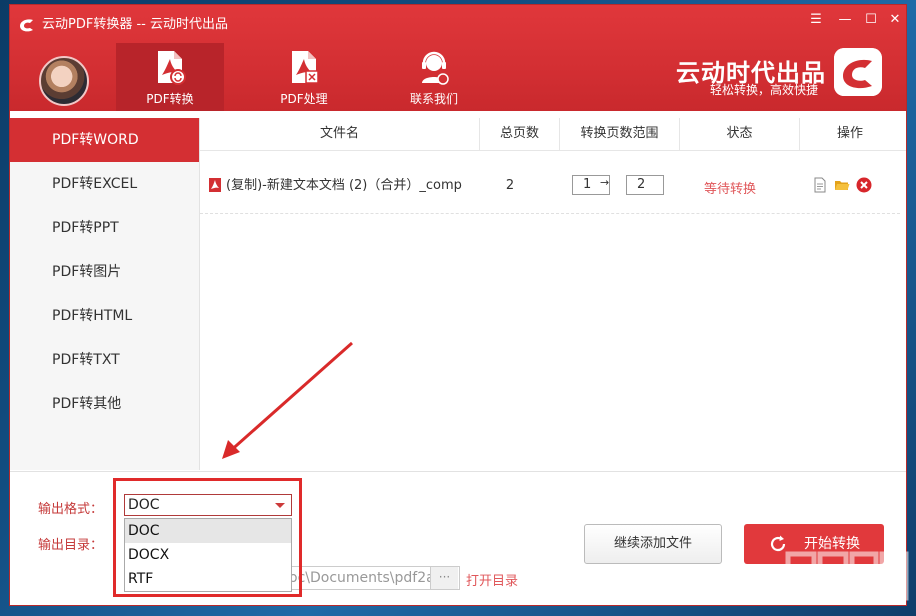  Describe the element at coordinates (444, 578) in the screenshot. I see `browse-dir-button: ···` at that location.